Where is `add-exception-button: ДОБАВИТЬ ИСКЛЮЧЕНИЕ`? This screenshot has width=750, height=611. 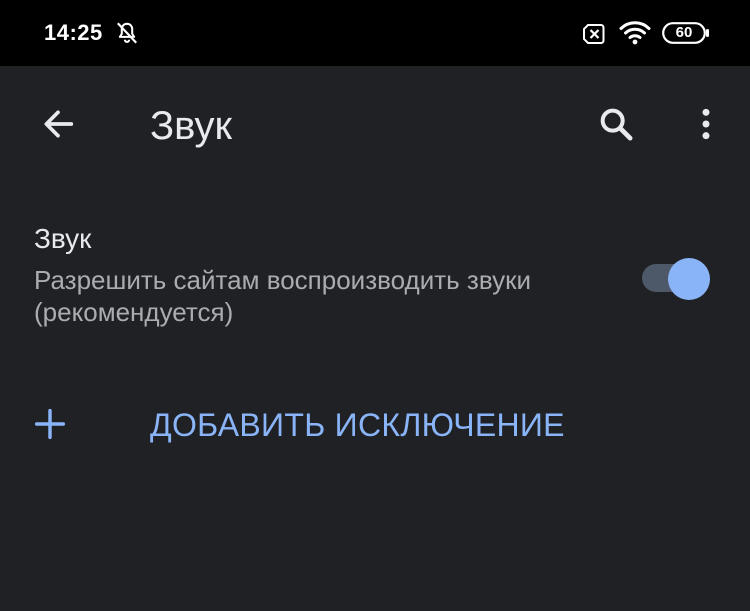
add-exception-button: ДОБАВИТЬ ИСКЛЮЧЕНИЕ is located at coordinates (375, 425).